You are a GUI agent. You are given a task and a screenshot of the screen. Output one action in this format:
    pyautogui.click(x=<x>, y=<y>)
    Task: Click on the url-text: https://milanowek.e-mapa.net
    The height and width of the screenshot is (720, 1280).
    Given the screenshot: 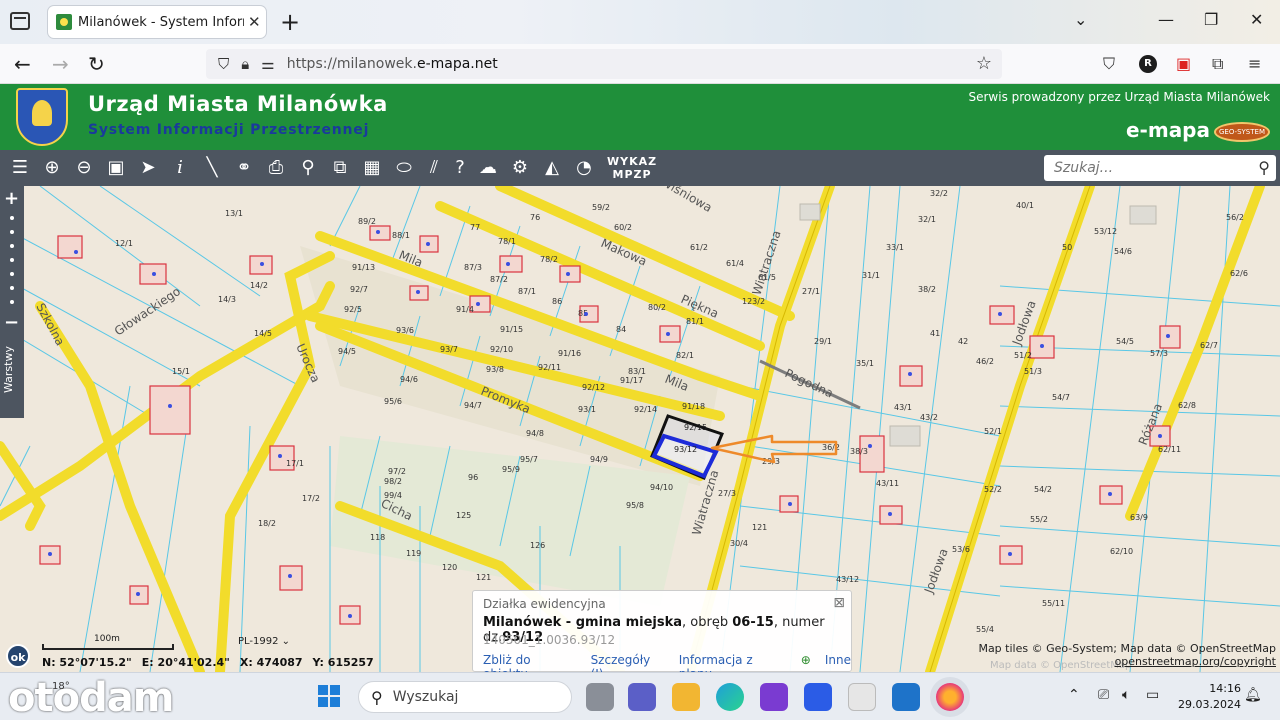 What is the action you would take?
    pyautogui.click(x=392, y=64)
    